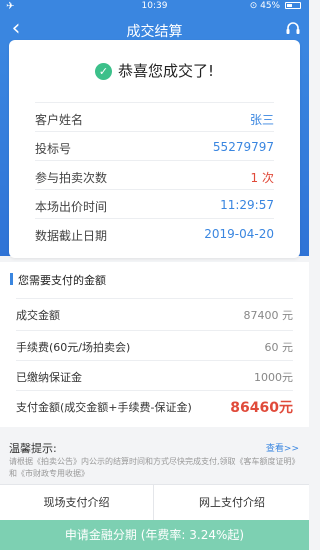  What do you see at coordinates (59, 120) in the screenshot?
I see `row-label: 客户姓名` at bounding box center [59, 120].